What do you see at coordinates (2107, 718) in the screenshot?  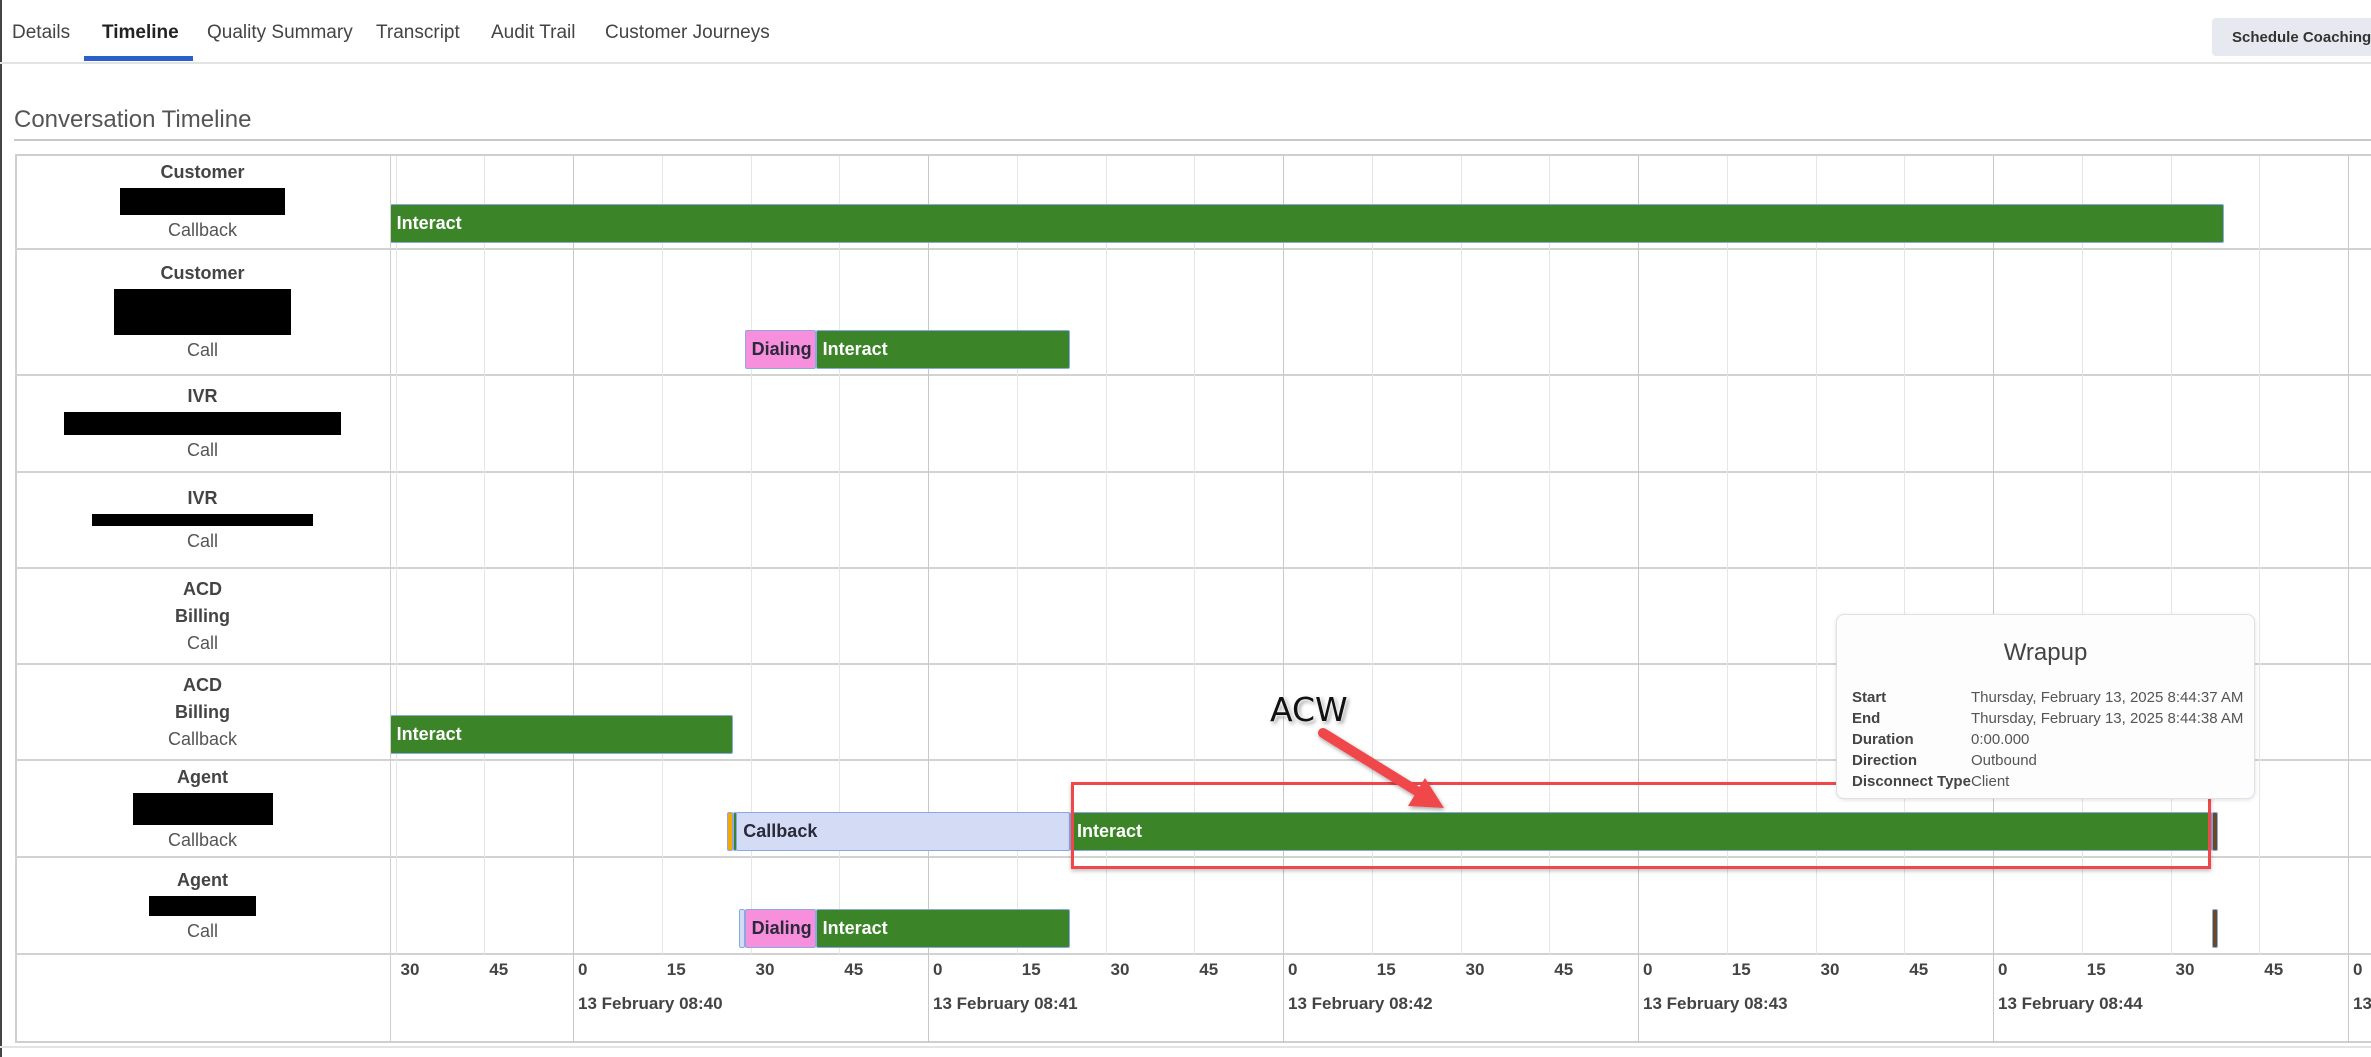 I see `tooltip-value: Thursday, February 13, 2025 8:44:38 AM` at bounding box center [2107, 718].